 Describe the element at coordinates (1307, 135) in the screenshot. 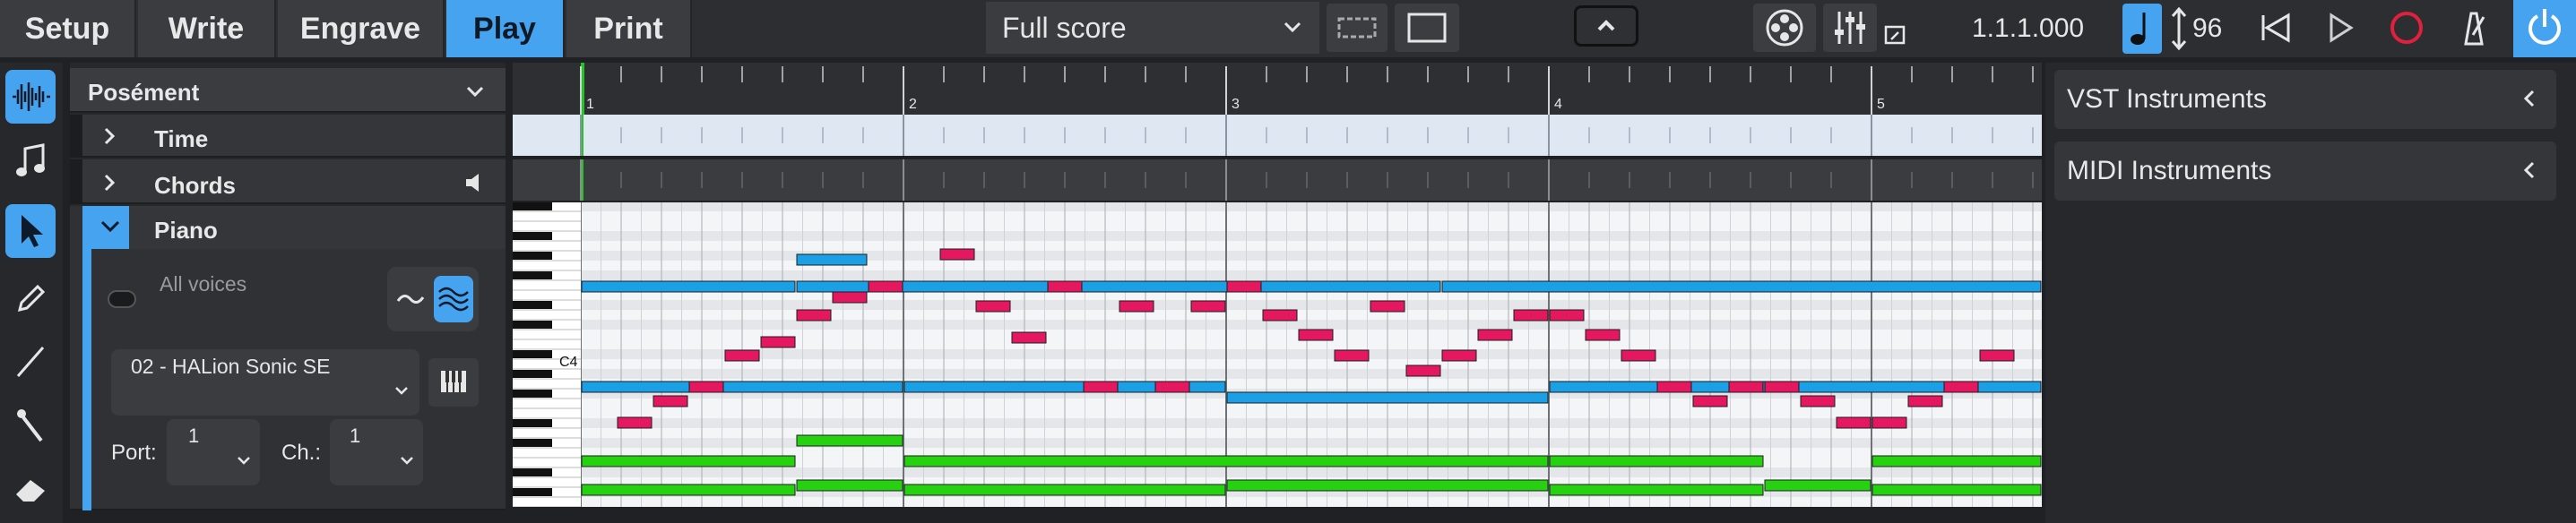

I see `time-lane-grid` at that location.